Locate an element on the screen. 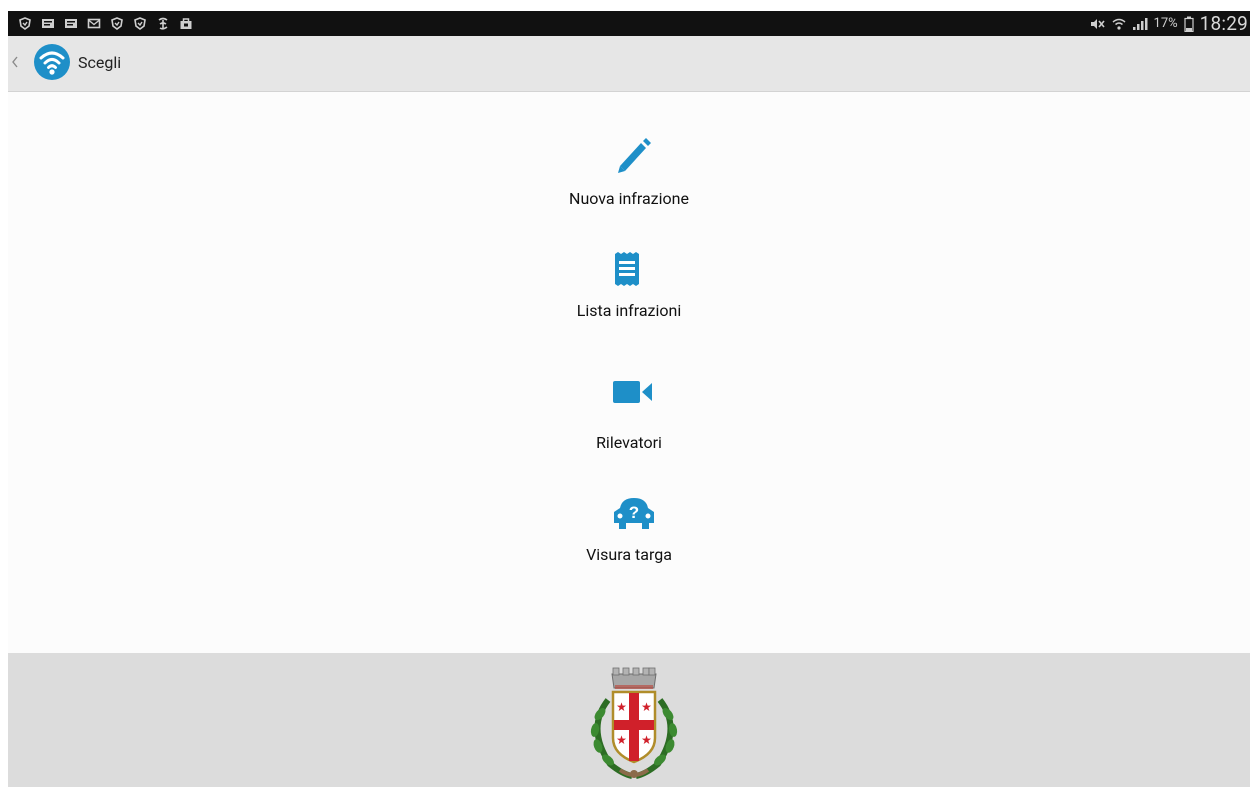 The height and width of the screenshot is (787, 1250). action-bar: Scegli is located at coordinates (629, 64).